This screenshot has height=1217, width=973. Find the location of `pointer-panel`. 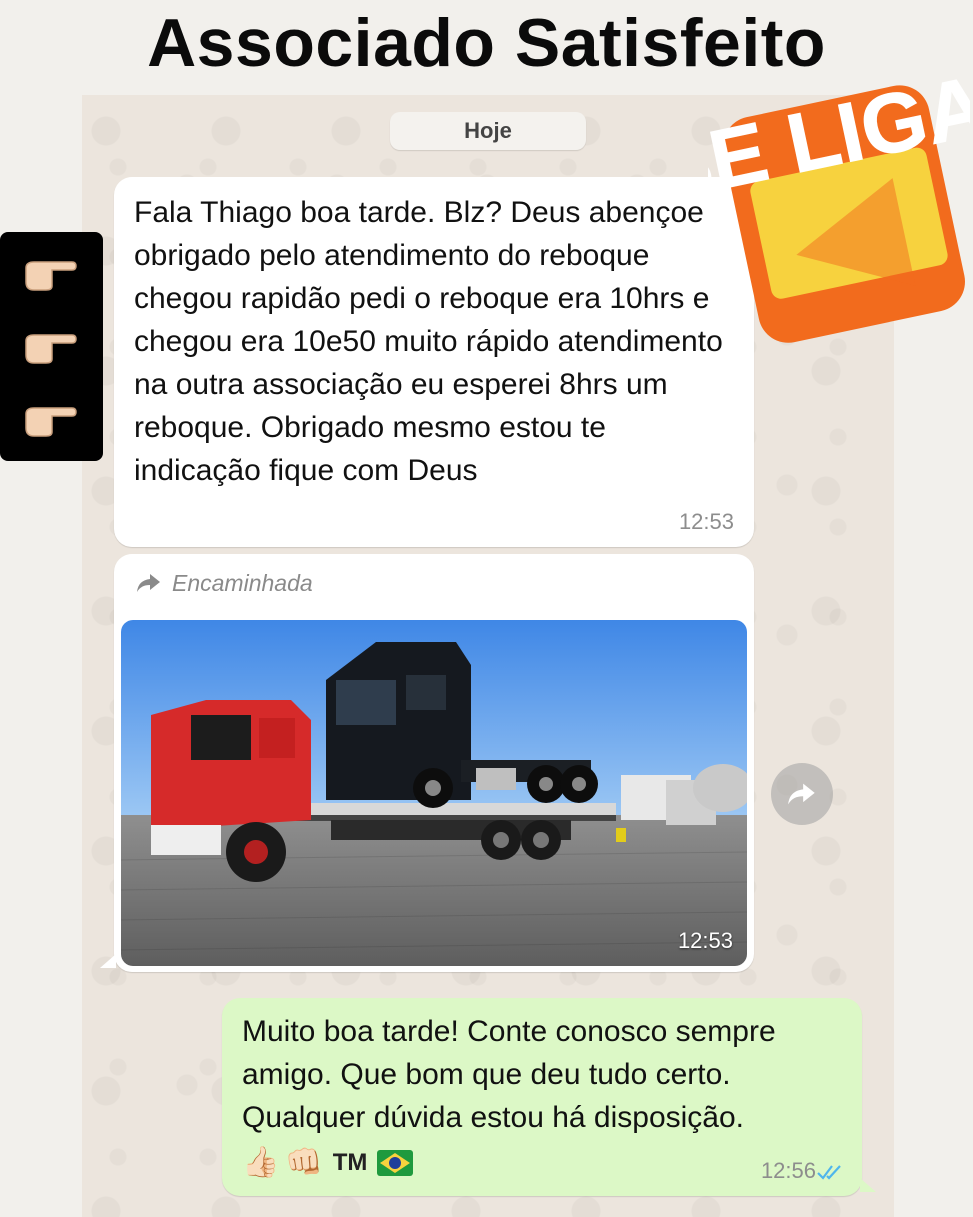

pointer-panel is located at coordinates (51, 346).